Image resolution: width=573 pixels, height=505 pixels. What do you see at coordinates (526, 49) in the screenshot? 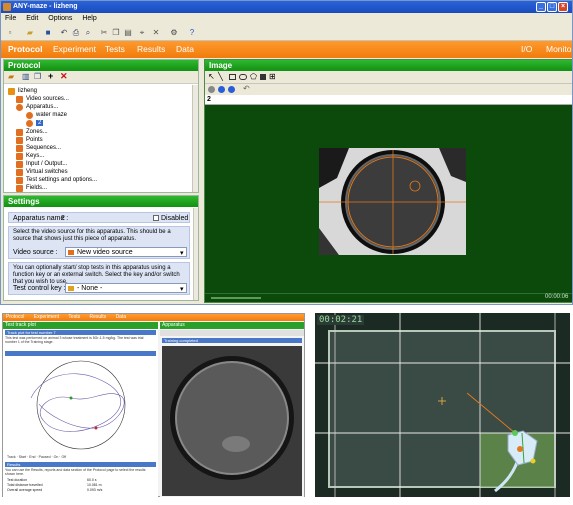
I see `tab-io: I/O` at bounding box center [526, 49].